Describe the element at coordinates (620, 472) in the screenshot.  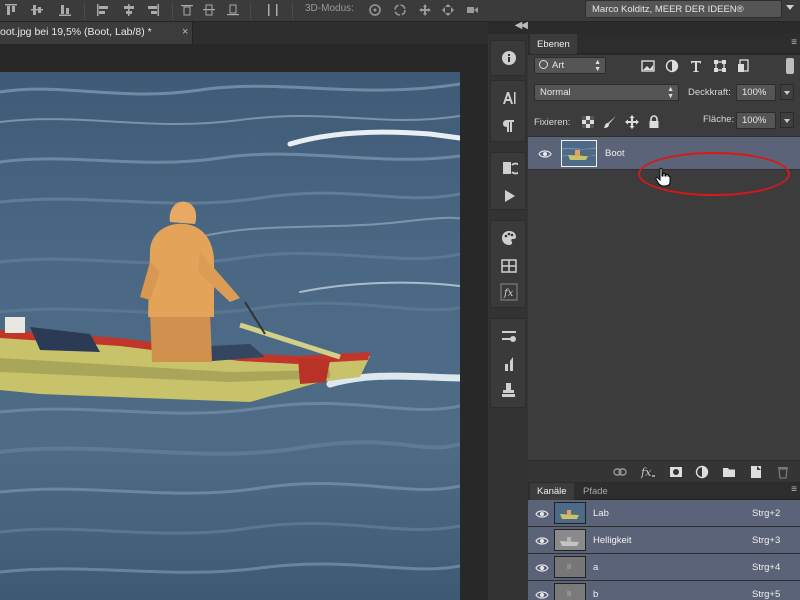
I see `link-layers-icon` at that location.